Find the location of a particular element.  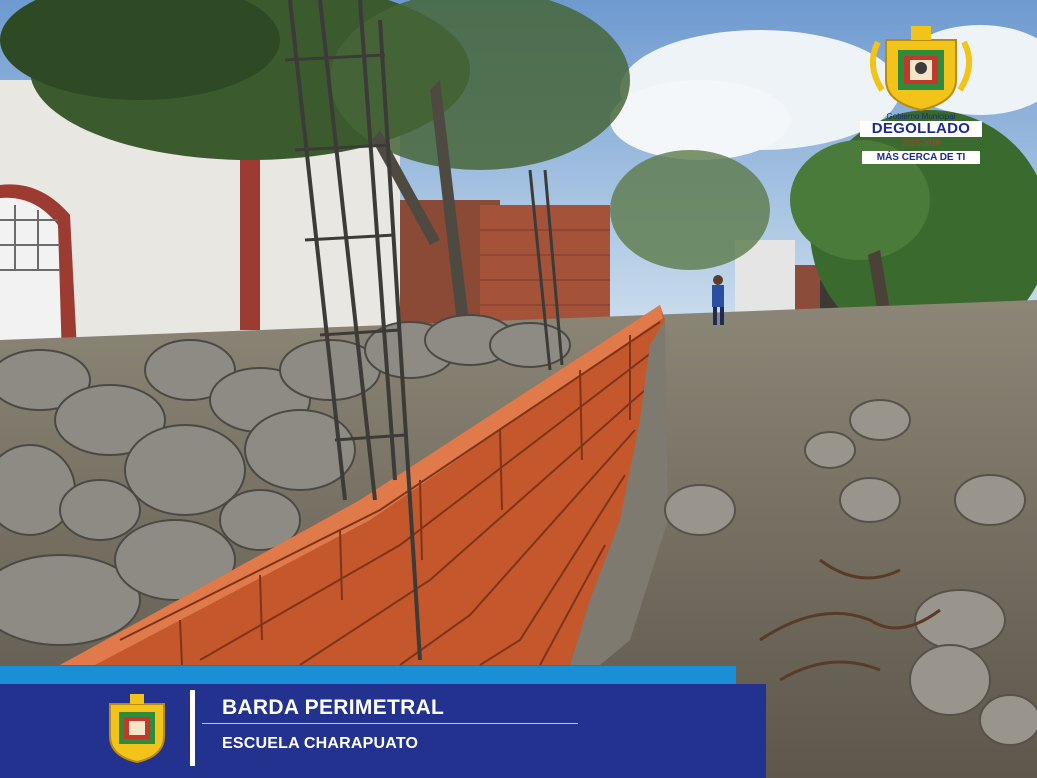

municipal-crest-icon is located at coordinates (921, 69).